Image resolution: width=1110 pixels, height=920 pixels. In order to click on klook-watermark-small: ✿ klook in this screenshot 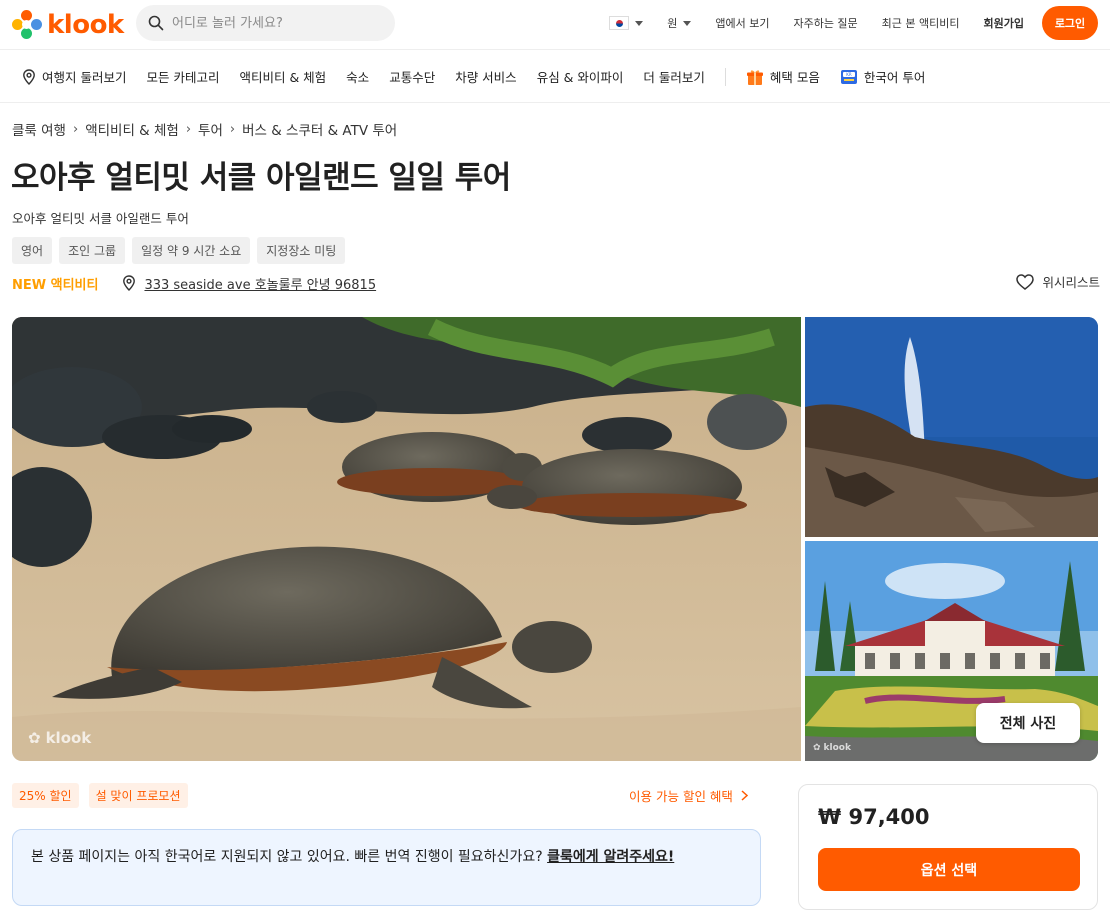, I will do `click(832, 748)`.